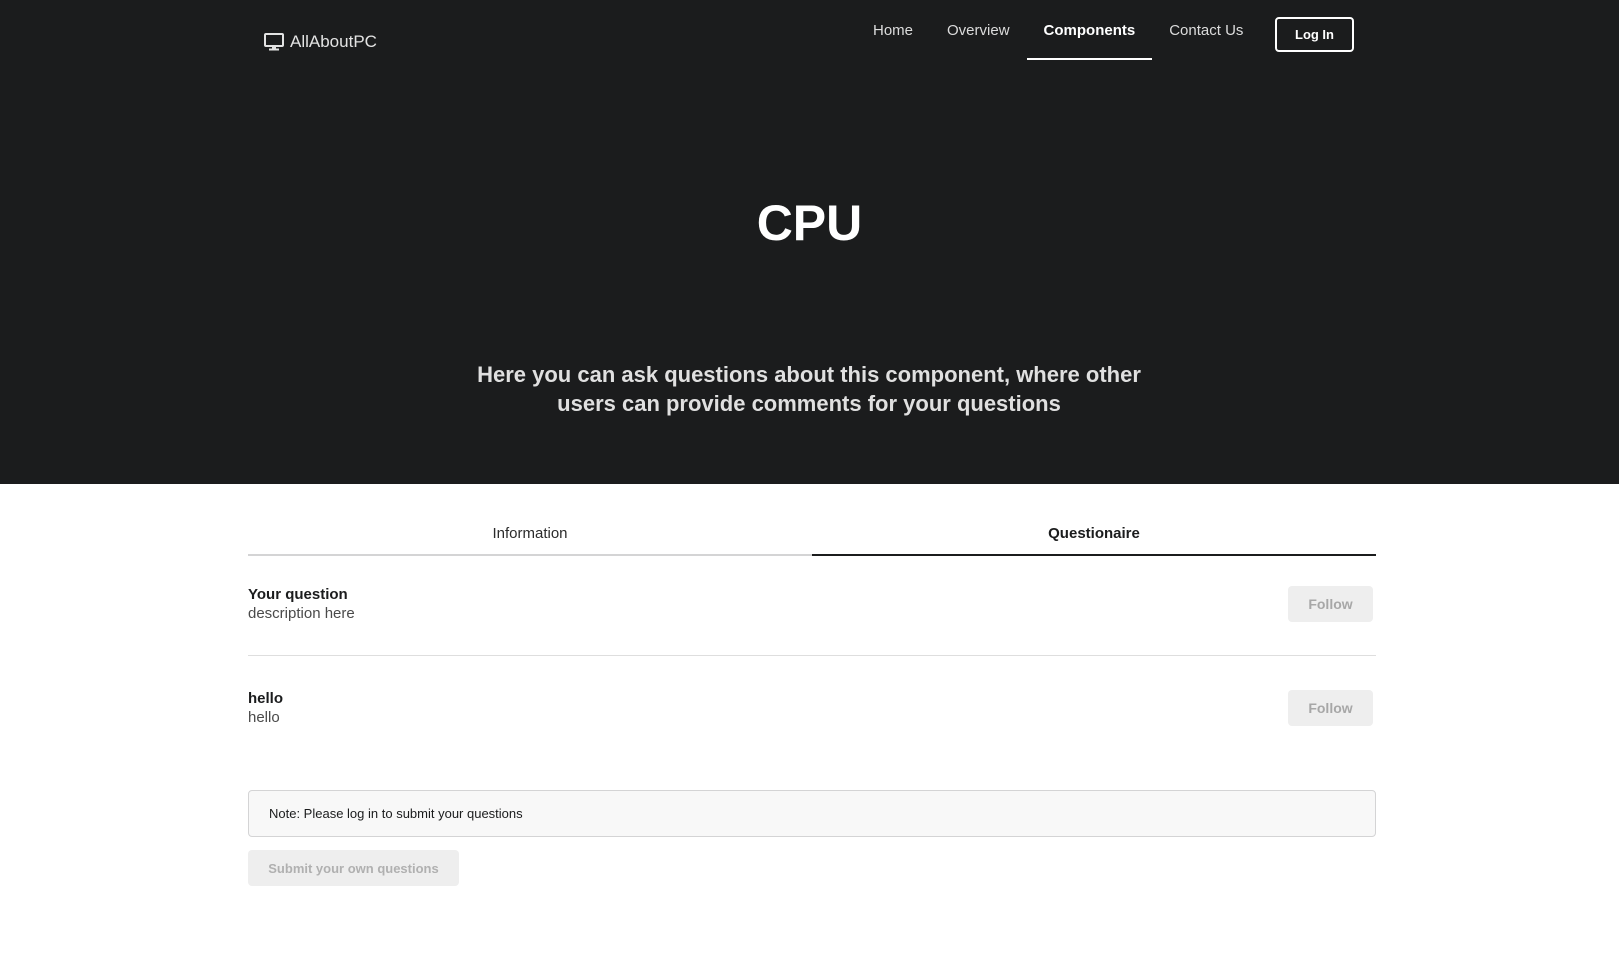 This screenshot has height=966, width=1619. Describe the element at coordinates (812, 607) in the screenshot. I see `question-item: Your question description here Follow` at that location.